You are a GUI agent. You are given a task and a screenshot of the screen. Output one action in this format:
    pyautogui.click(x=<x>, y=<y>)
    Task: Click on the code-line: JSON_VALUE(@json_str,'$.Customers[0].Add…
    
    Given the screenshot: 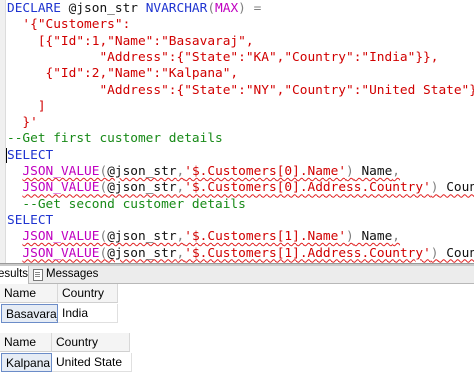 What is the action you would take?
    pyautogui.click(x=240, y=187)
    